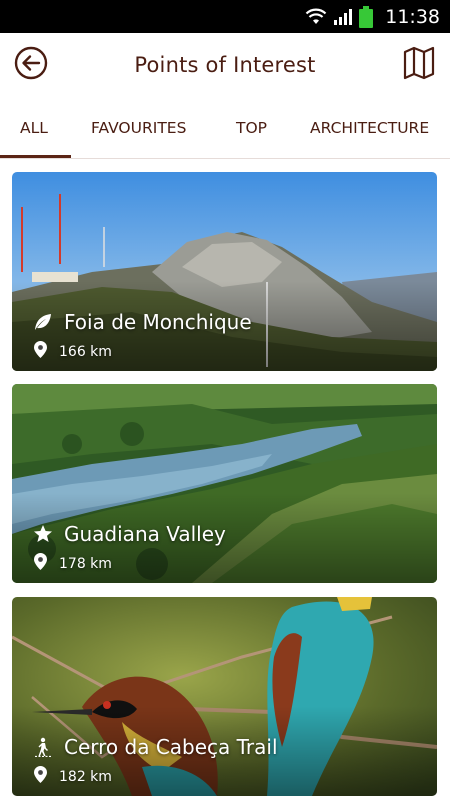  Describe the element at coordinates (43, 534) in the screenshot. I see `star-icon` at that location.